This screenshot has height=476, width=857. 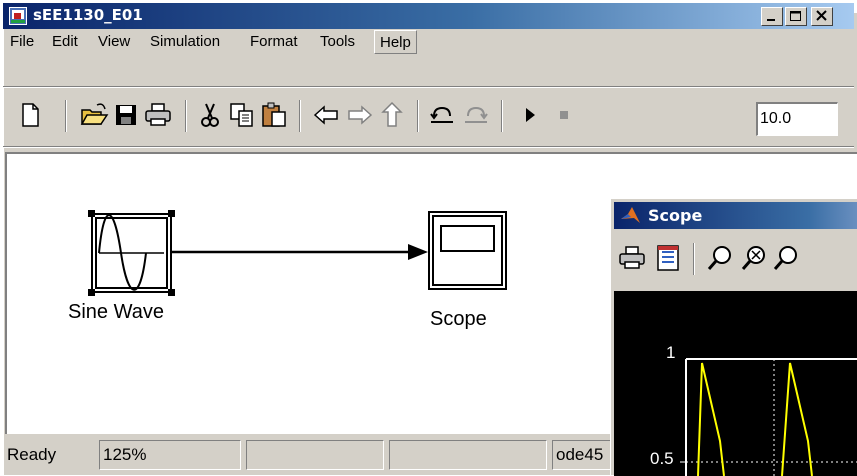 I want to click on scope-block, so click(x=467, y=250).